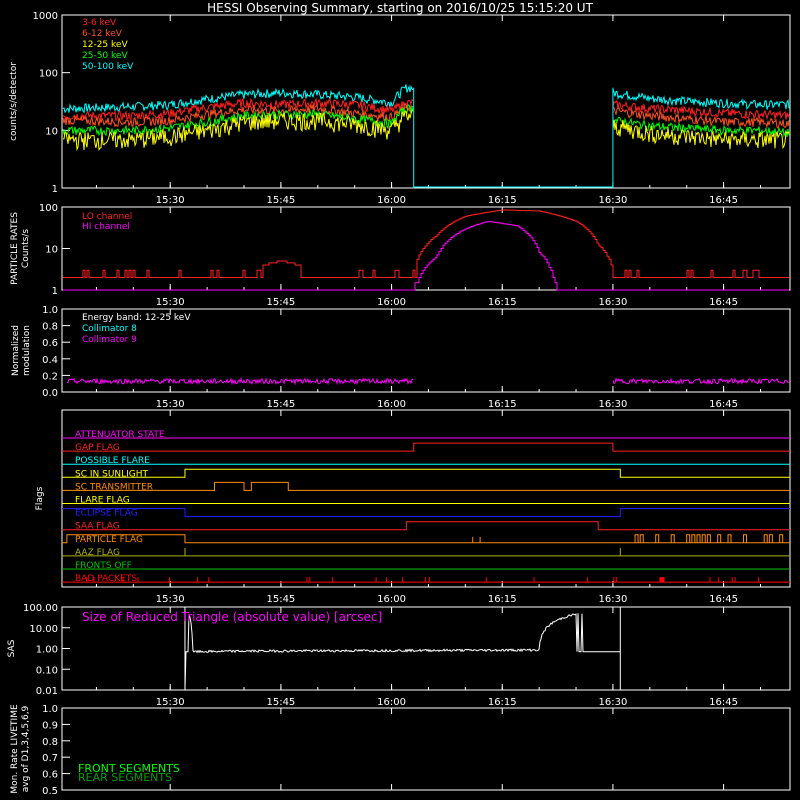 This screenshot has height=800, width=800. What do you see at coordinates (47, 670) in the screenshot?
I see `y-tick-label: 0.10` at bounding box center [47, 670].